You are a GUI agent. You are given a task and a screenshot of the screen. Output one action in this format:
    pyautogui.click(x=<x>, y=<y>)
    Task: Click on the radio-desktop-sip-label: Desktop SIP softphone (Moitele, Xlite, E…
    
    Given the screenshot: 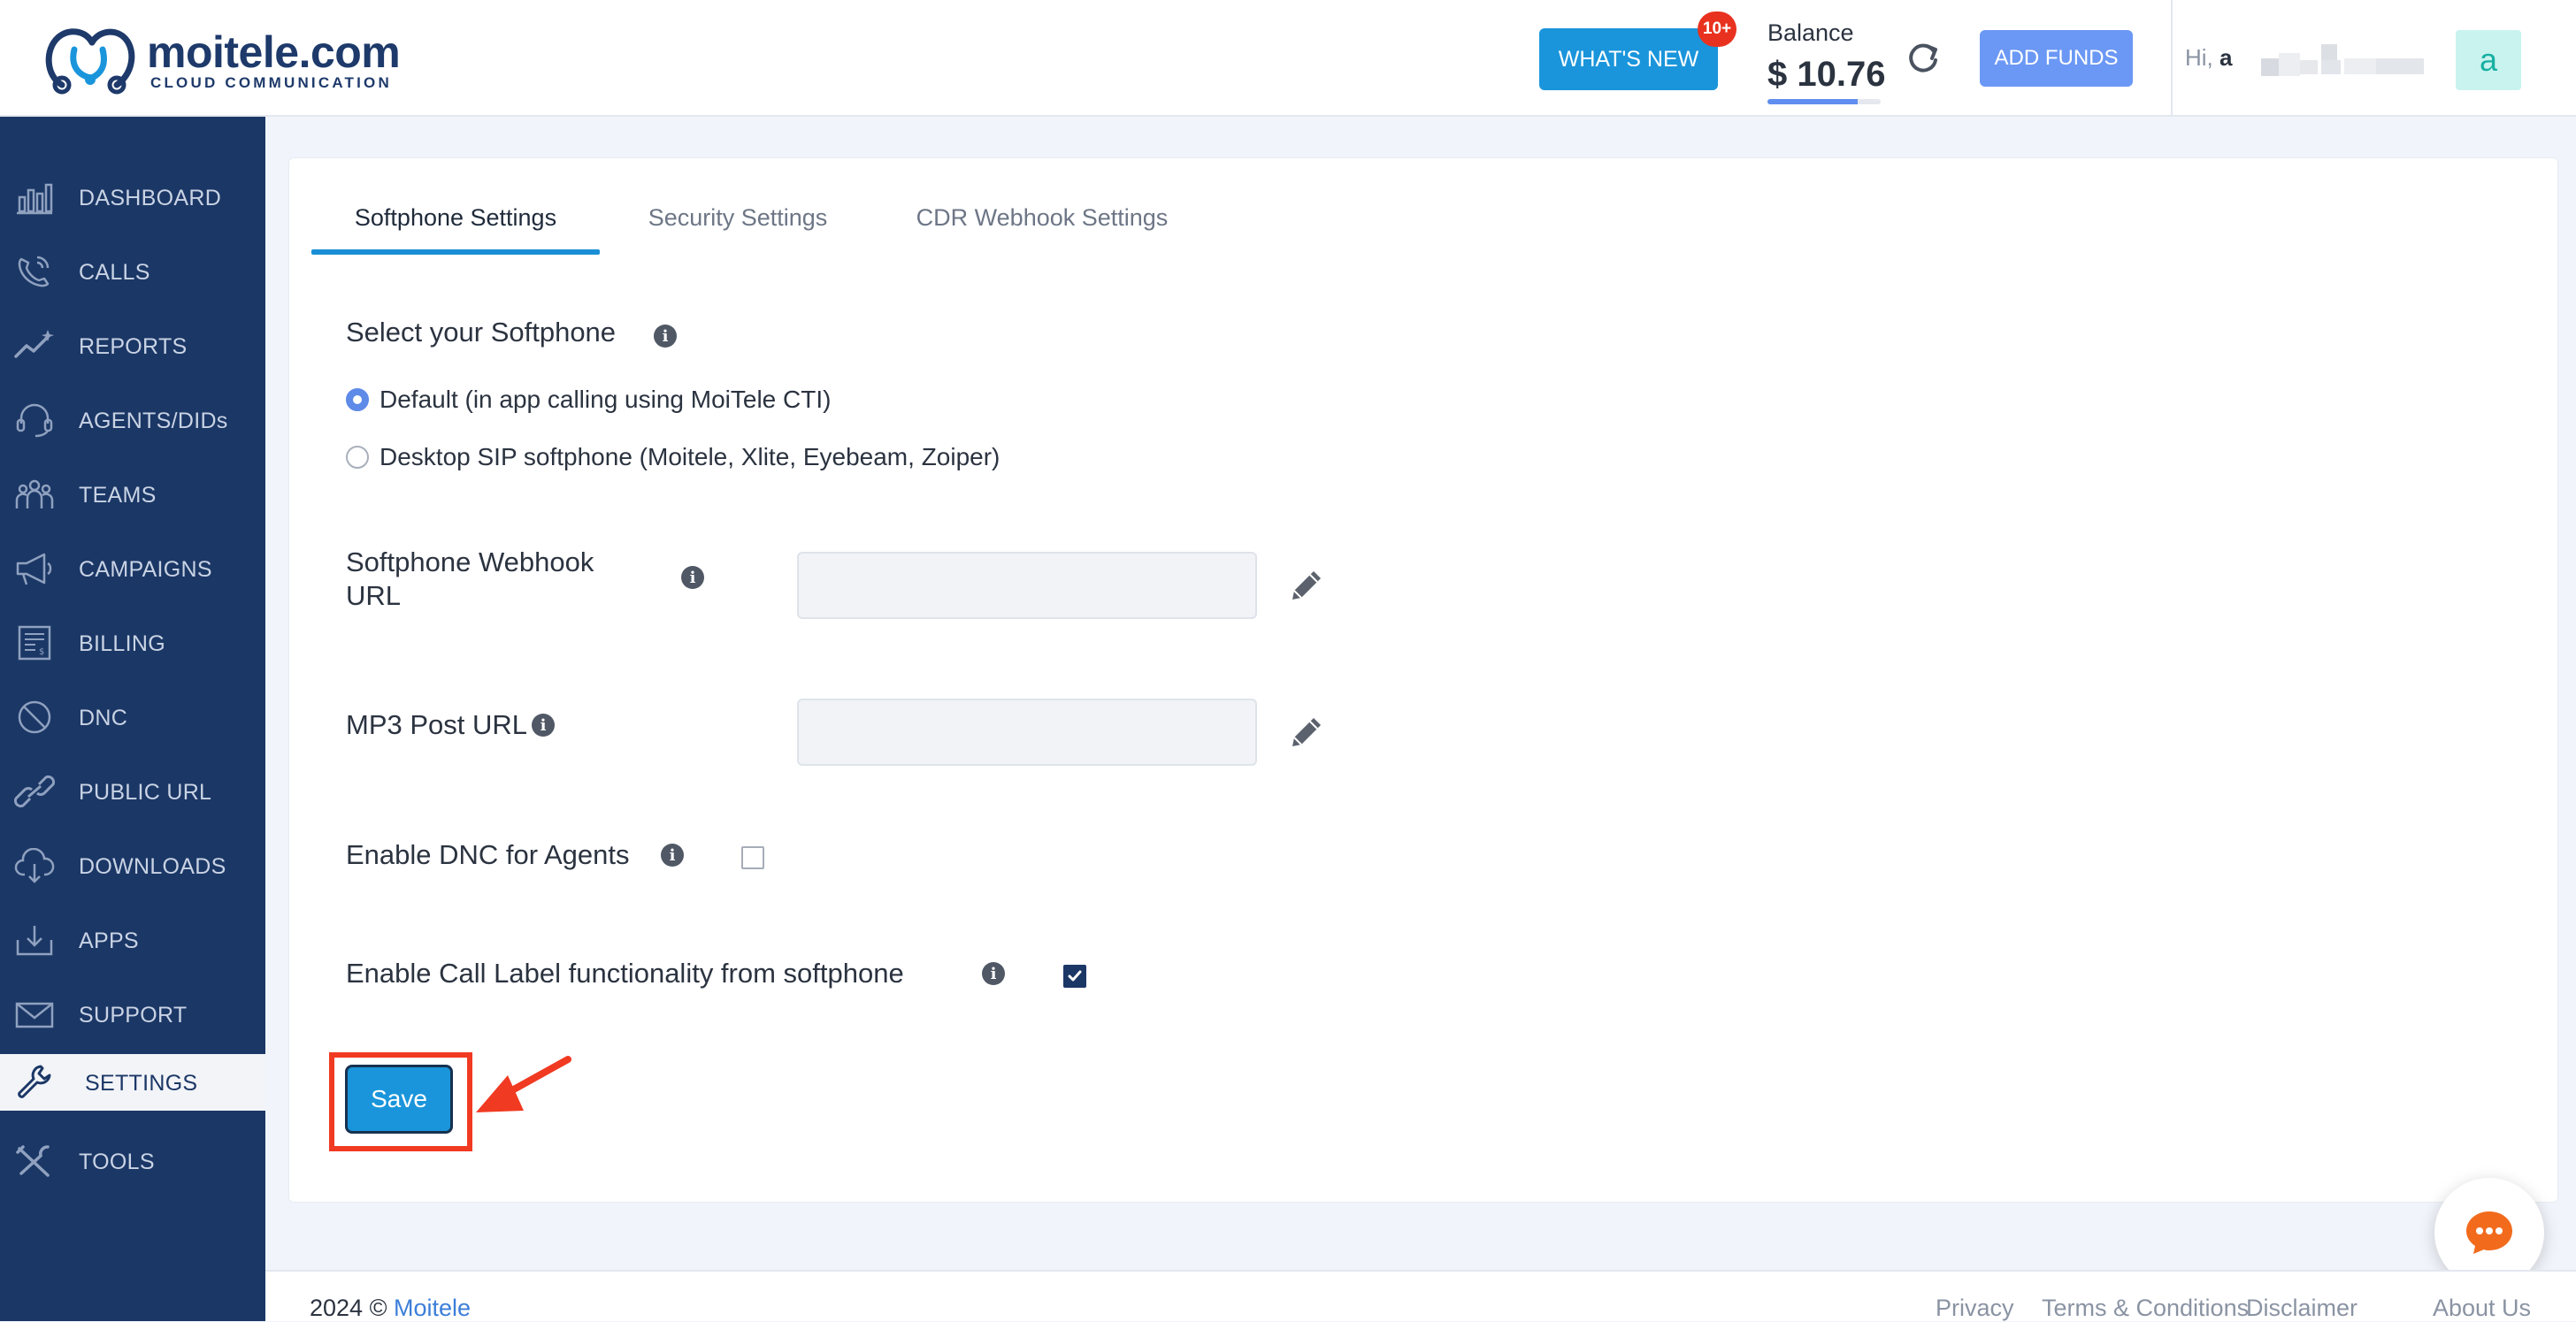 What is the action you would take?
    pyautogui.click(x=690, y=456)
    